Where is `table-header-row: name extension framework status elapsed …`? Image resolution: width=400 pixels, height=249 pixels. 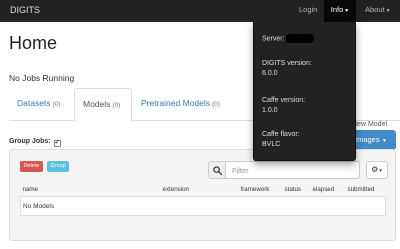 table-header-row: name extension framework status elapsed … is located at coordinates (203, 190).